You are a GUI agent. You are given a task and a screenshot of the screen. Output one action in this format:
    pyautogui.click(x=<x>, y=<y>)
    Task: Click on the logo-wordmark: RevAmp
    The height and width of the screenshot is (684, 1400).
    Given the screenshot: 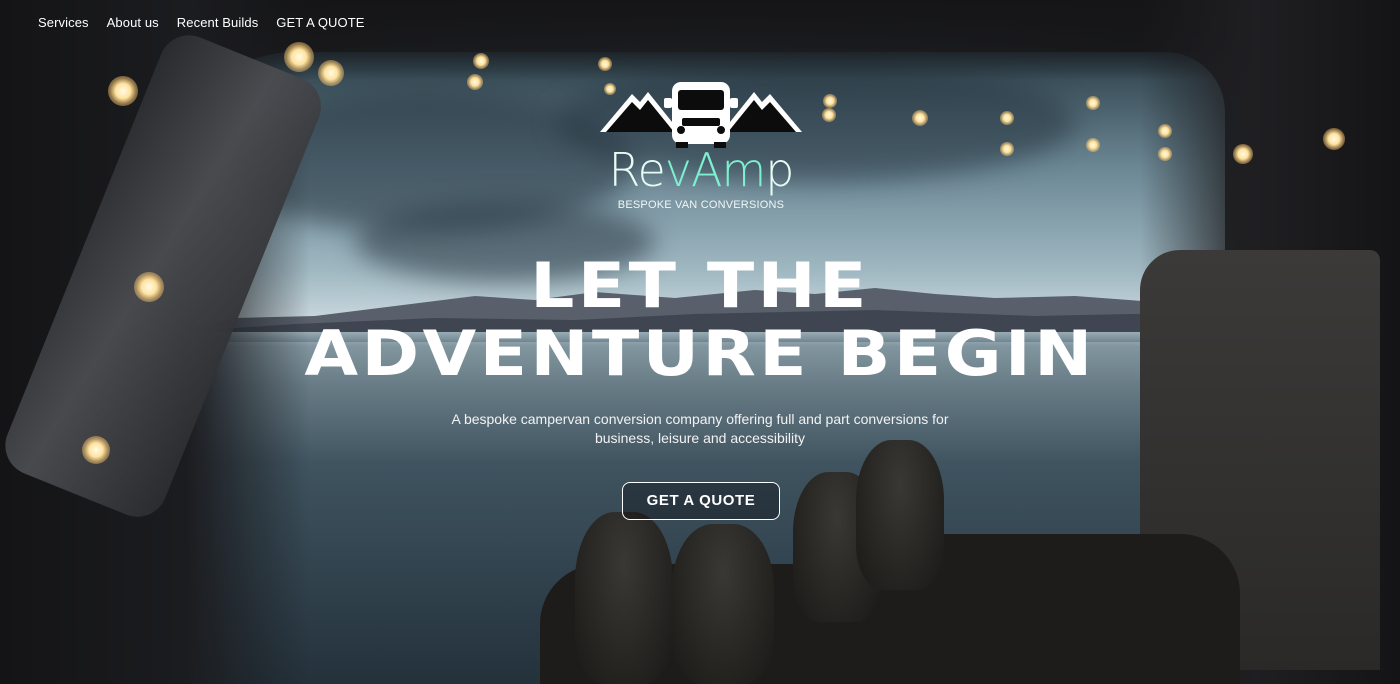 What is the action you would take?
    pyautogui.click(x=701, y=170)
    